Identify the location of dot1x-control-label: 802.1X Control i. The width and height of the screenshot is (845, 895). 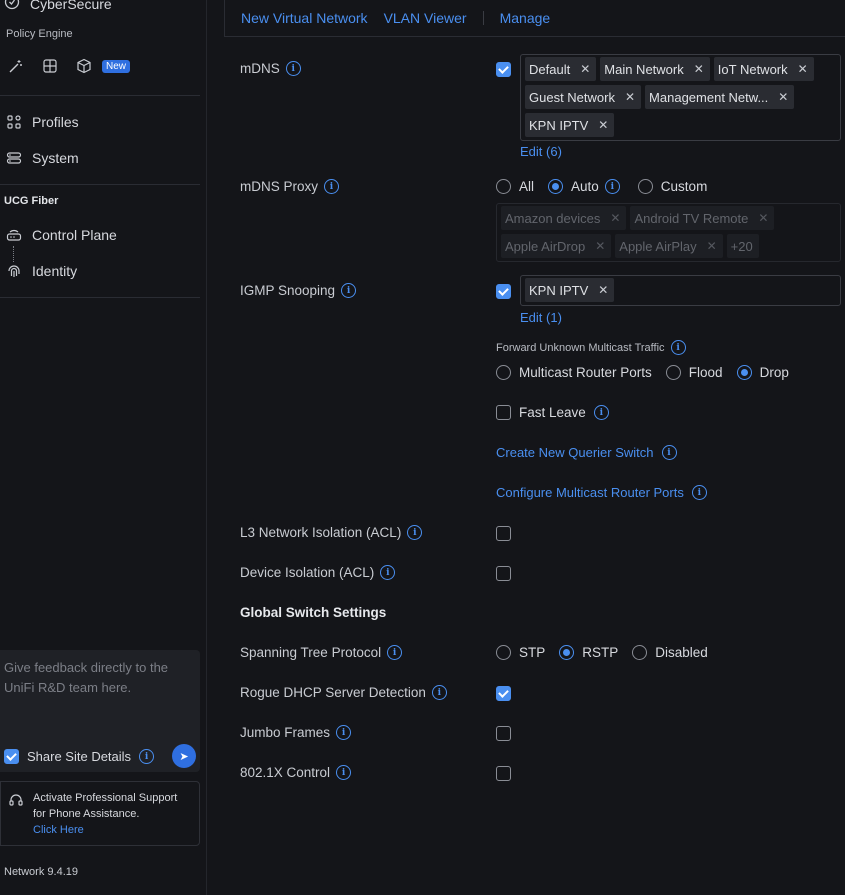
(296, 772).